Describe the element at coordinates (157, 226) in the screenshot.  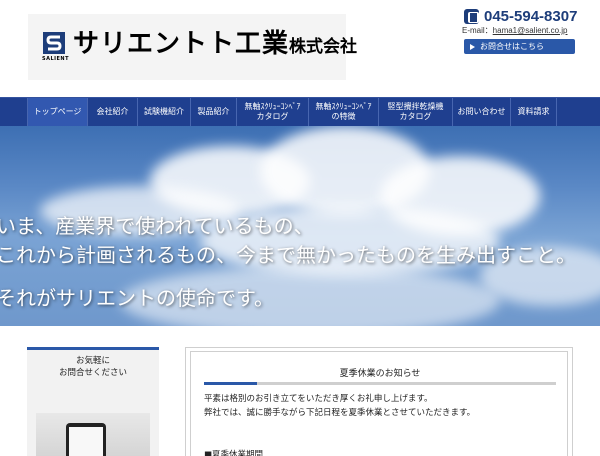
I see `hero-text-line1: いま、産業界で使われているもの、` at that location.